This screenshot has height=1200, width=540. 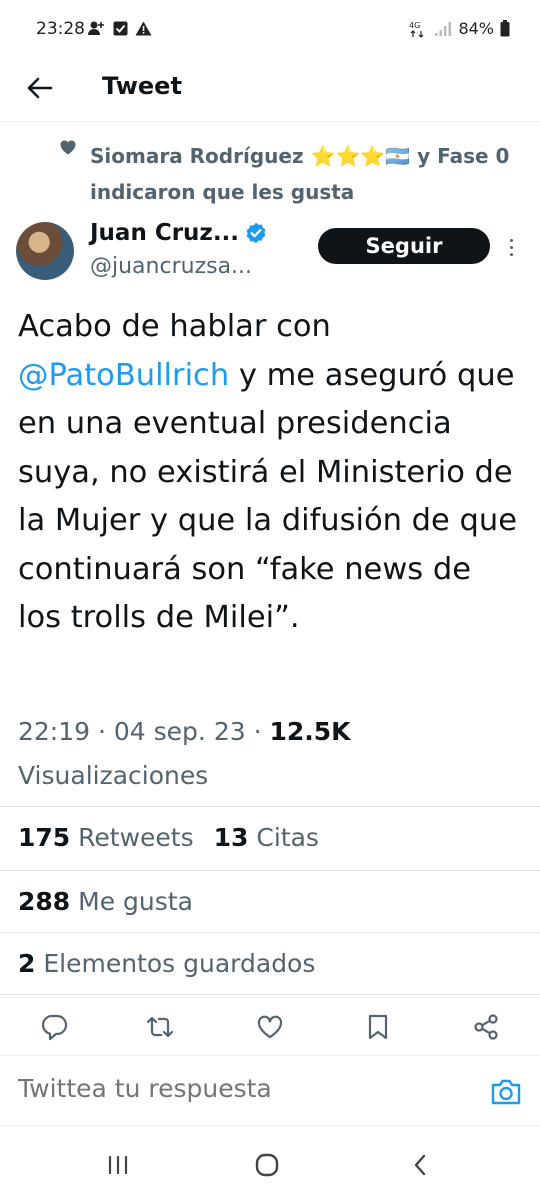 What do you see at coordinates (96, 28) in the screenshot?
I see `add-user-notification-icon` at bounding box center [96, 28].